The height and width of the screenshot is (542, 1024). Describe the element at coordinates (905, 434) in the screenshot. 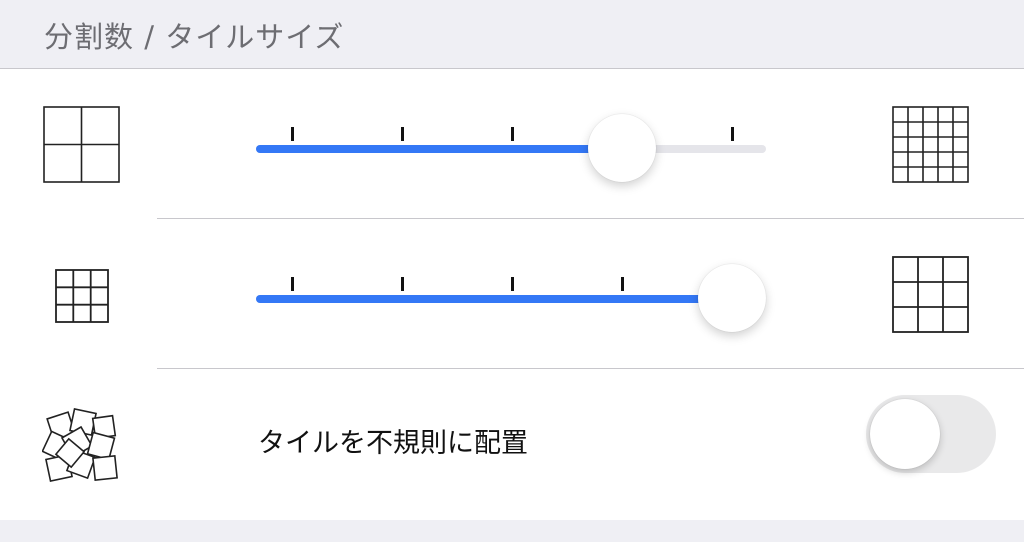

I see `toggle-knob` at that location.